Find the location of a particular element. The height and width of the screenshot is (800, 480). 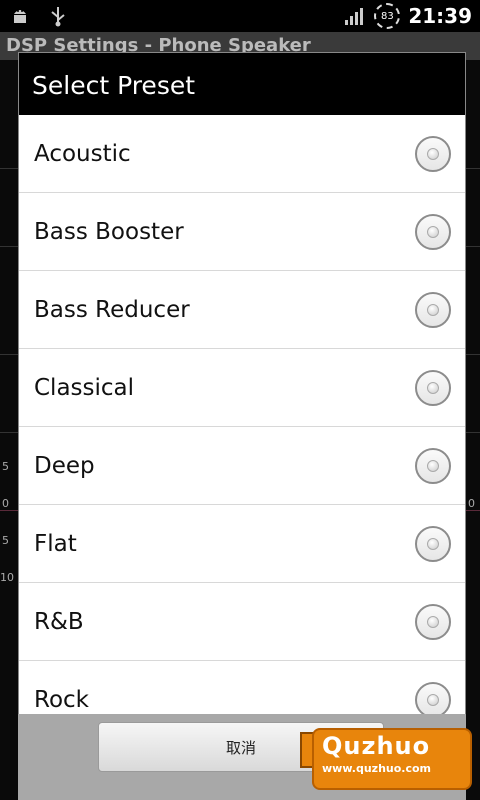

signal-strength-icon is located at coordinates (354, 16).